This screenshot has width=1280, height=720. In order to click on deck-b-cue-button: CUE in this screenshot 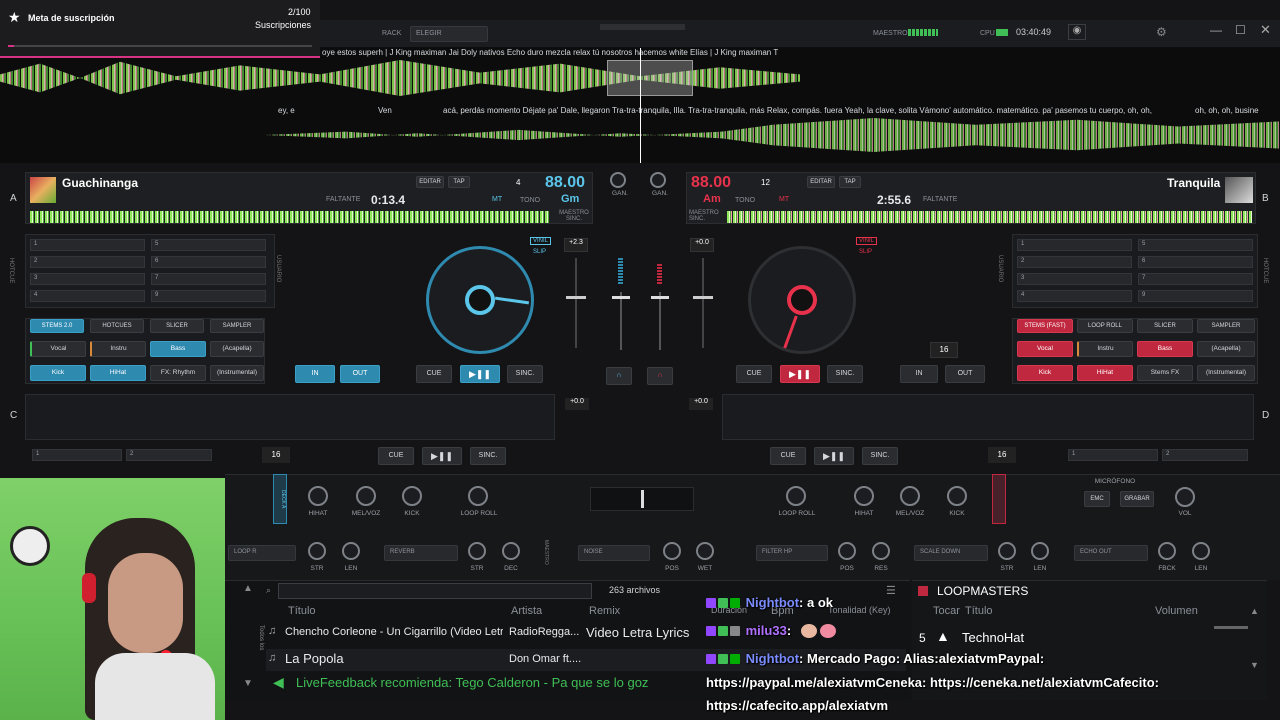, I will do `click(754, 374)`.